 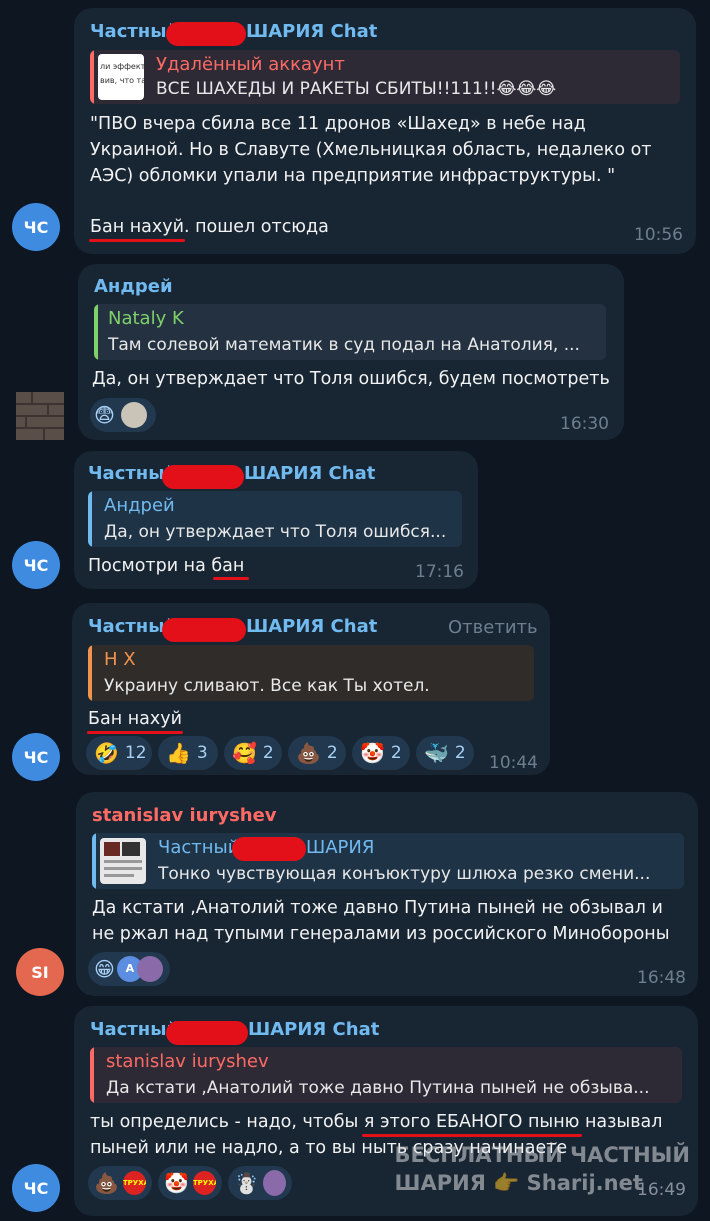 I want to click on message-time: 16:48, so click(x=661, y=978).